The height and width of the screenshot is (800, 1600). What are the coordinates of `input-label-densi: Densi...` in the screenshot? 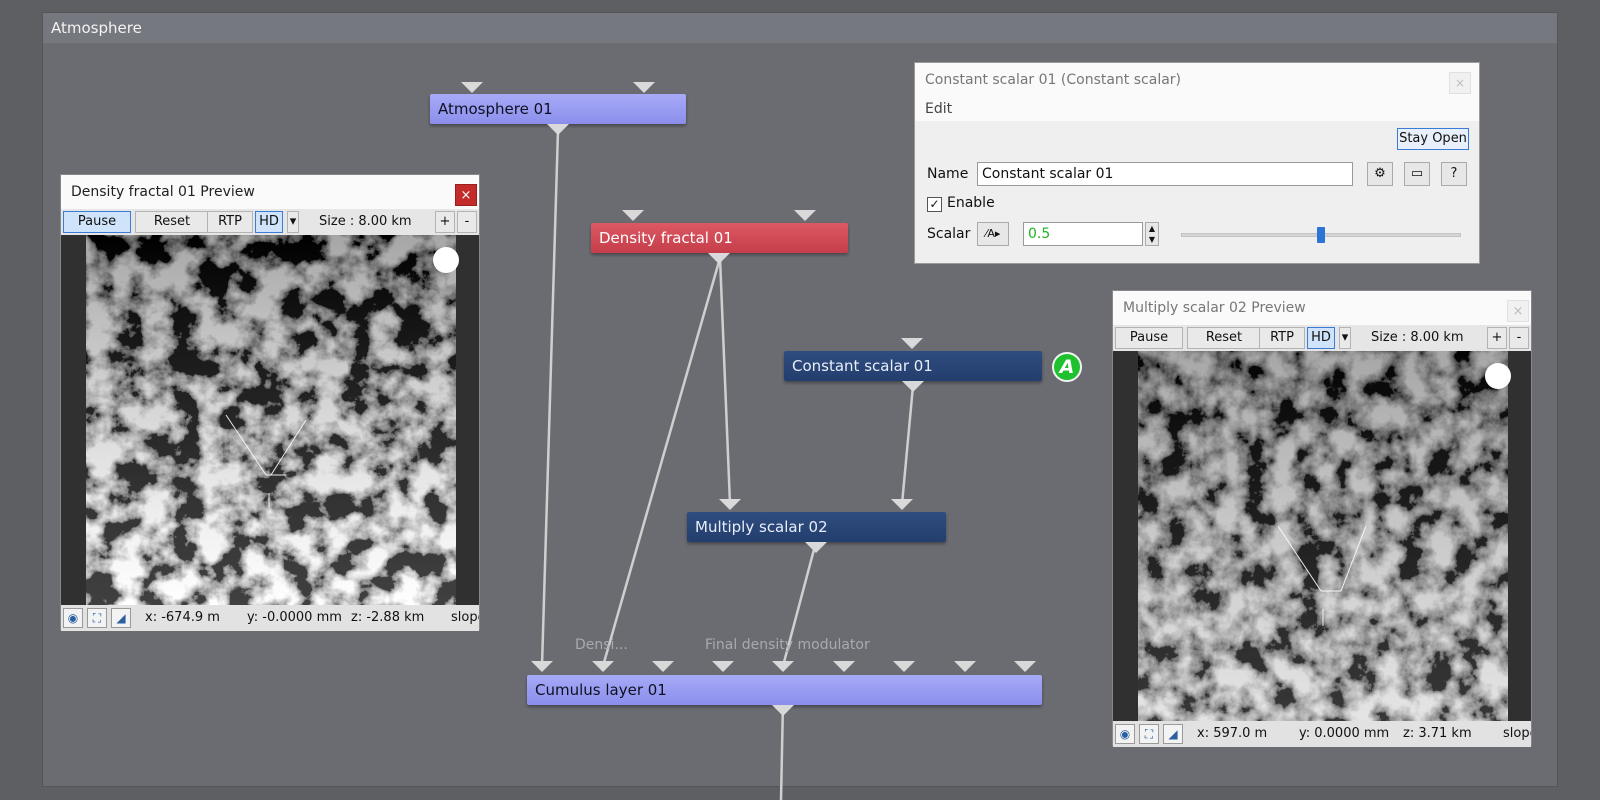 It's located at (601, 645).